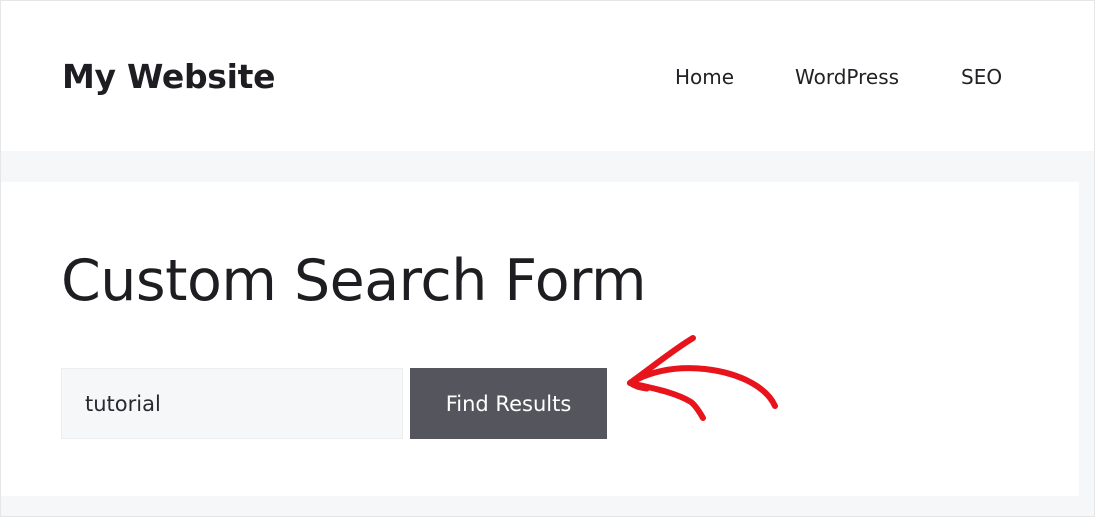 This screenshot has width=1095, height=517. I want to click on search-input, so click(232, 403).